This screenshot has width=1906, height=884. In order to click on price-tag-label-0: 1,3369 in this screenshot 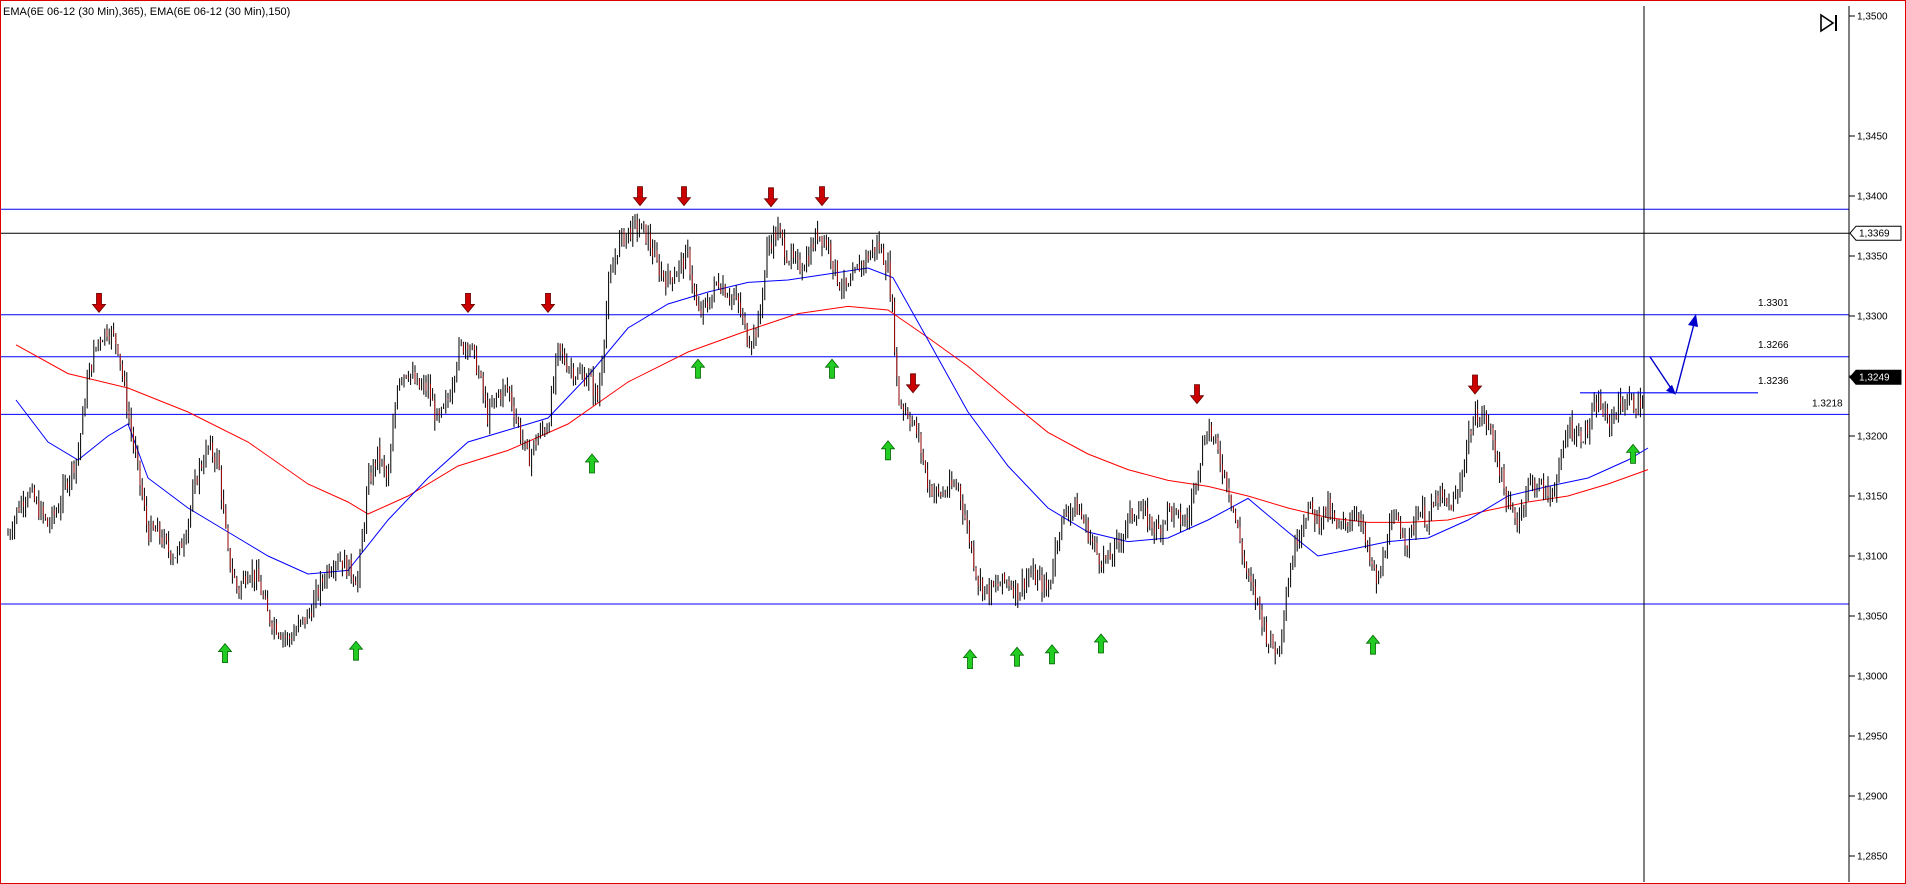, I will do `click(1874, 234)`.